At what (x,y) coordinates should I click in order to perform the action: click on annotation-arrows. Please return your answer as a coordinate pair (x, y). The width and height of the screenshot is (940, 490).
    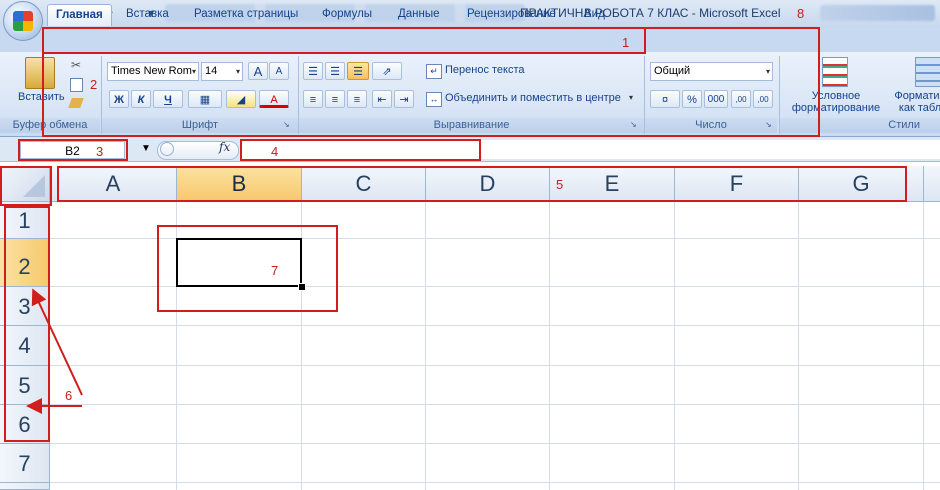
    Looking at the image, I should click on (54, 351).